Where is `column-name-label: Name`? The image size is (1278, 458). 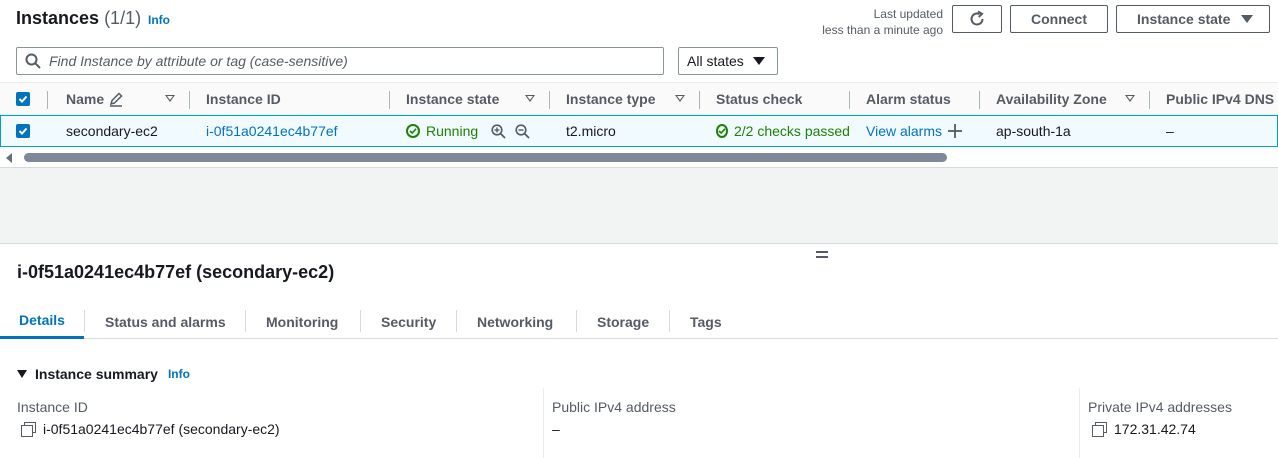 column-name-label: Name is located at coordinates (85, 98).